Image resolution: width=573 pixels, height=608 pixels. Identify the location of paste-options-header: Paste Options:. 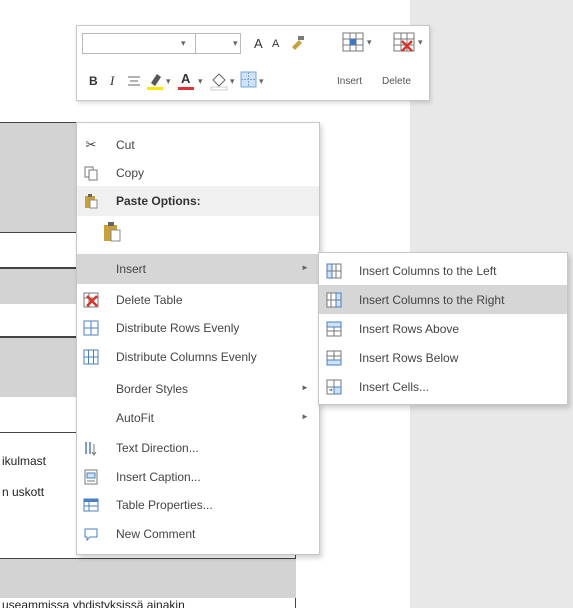
(198, 201).